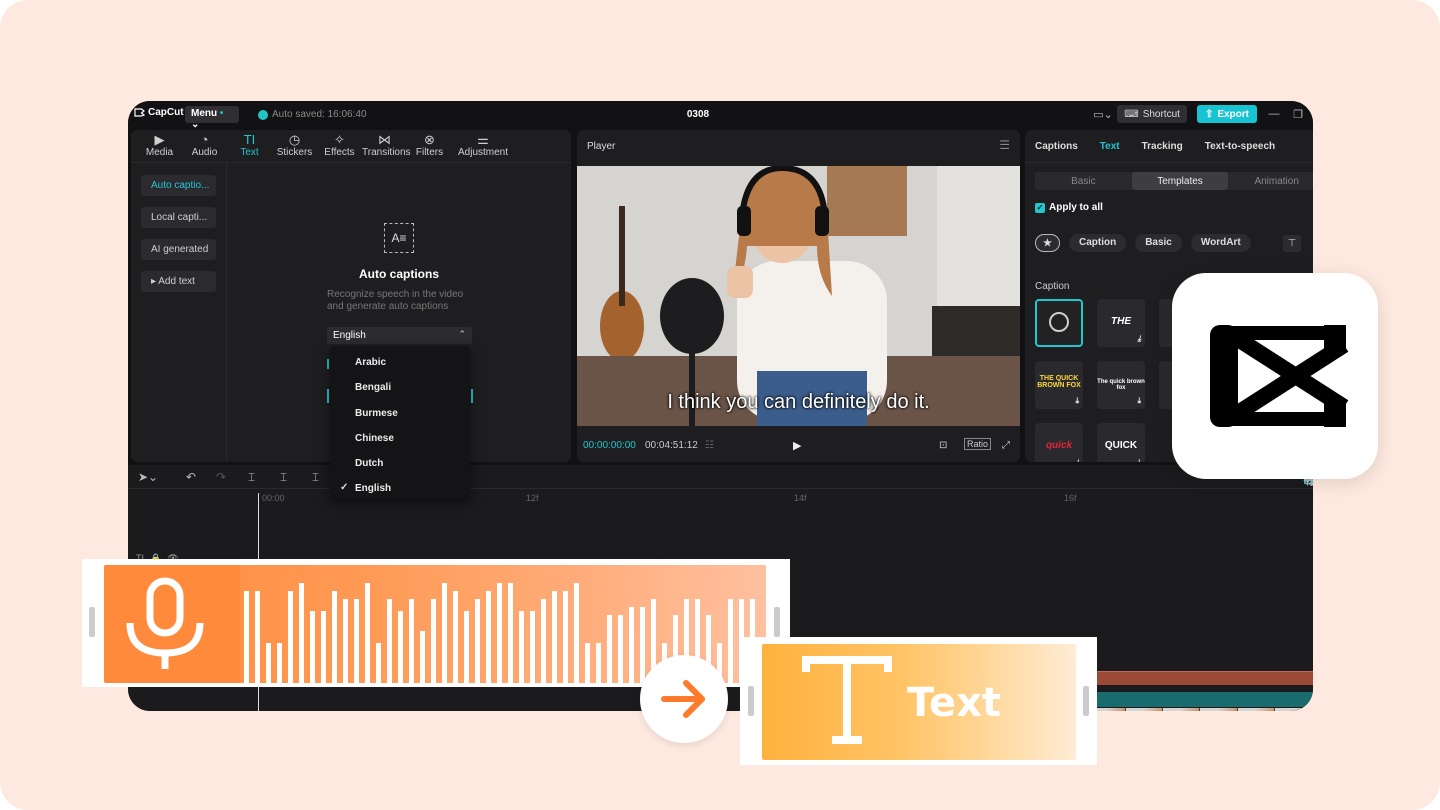  Describe the element at coordinates (1162, 146) in the screenshot. I see `tab-tracking: Tracking` at that location.